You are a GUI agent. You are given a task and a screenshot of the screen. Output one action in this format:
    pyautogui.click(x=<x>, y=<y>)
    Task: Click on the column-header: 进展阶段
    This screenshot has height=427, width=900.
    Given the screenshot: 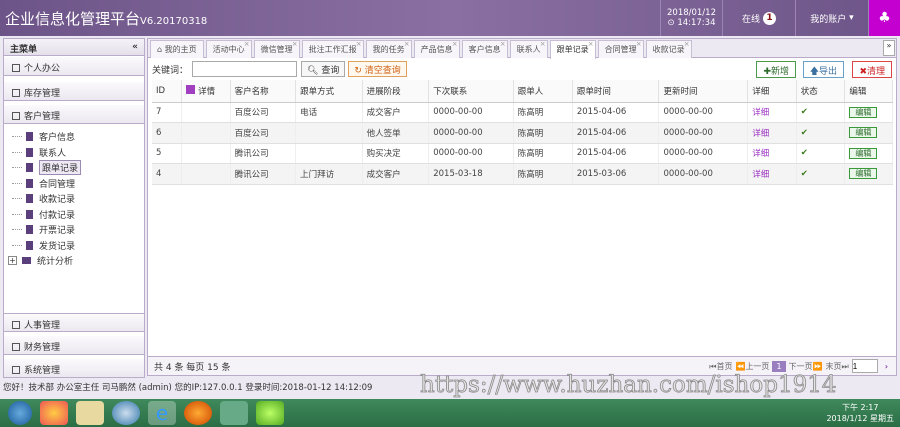 What is the action you would take?
    pyautogui.click(x=396, y=91)
    